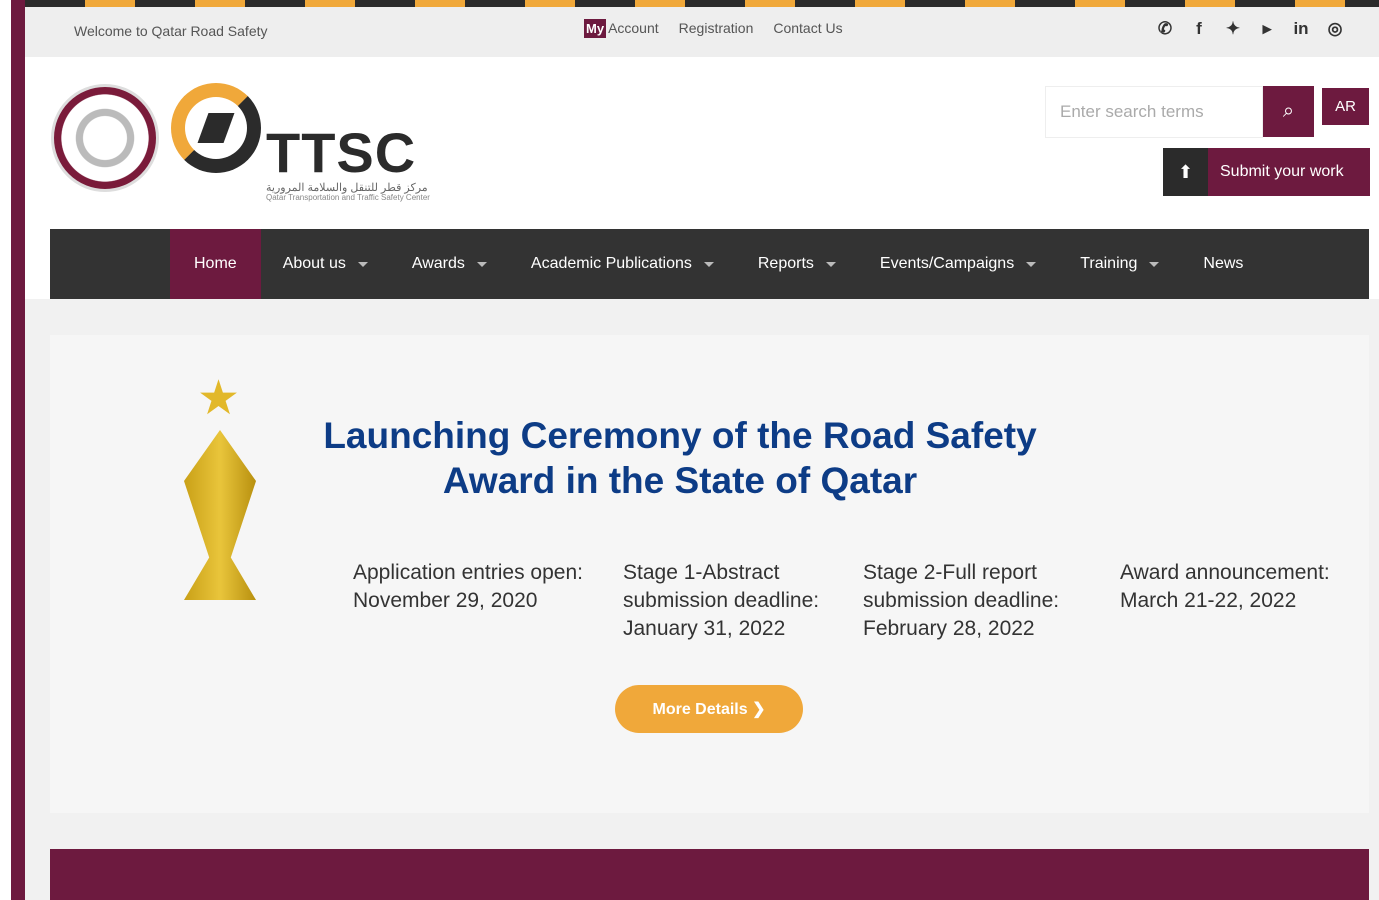 This screenshot has height=900, width=1379. I want to click on submit-work-button: ⬆ Submit your work, so click(1266, 172).